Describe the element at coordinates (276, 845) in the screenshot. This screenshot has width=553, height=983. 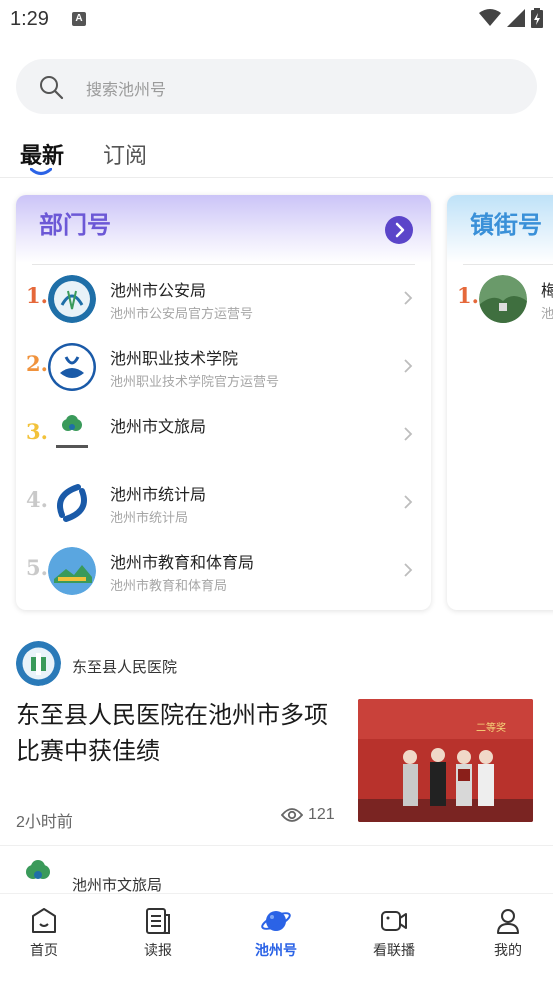
I see `divider` at that location.